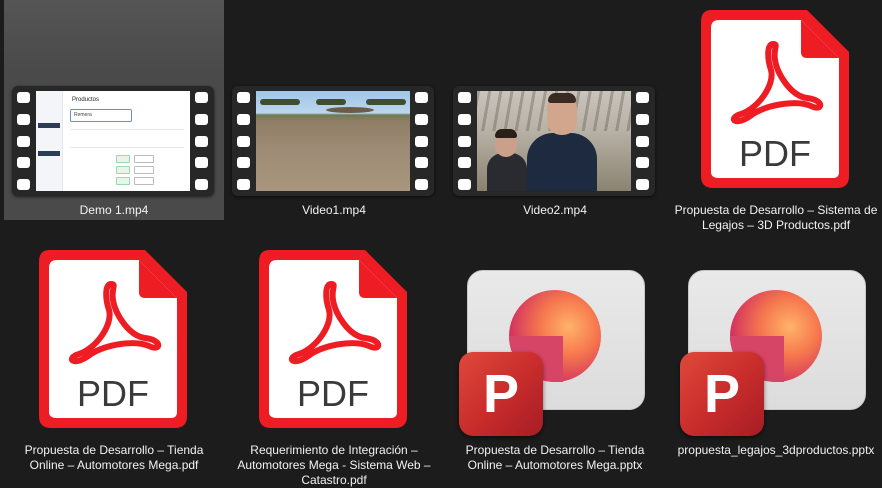  What do you see at coordinates (334, 210) in the screenshot?
I see `file-name: Video1.mp4` at bounding box center [334, 210].